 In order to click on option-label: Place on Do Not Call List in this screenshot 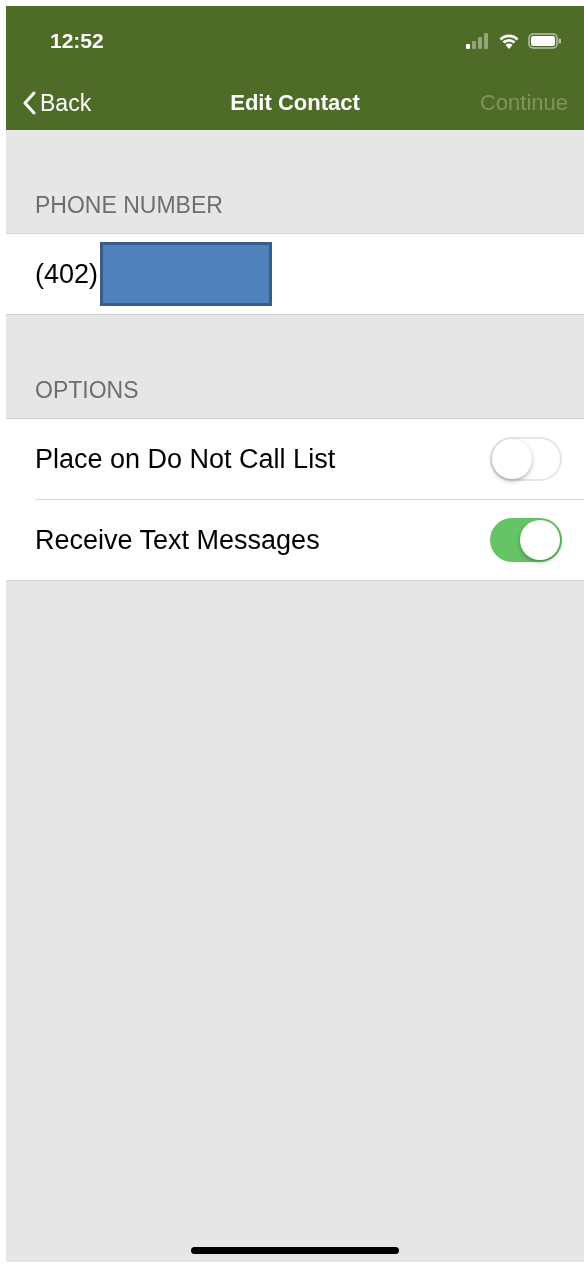, I will do `click(185, 459)`.